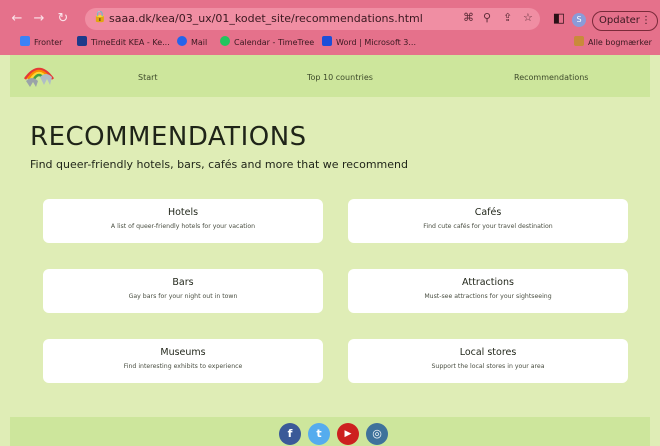  What do you see at coordinates (182, 41) in the screenshot?
I see `mail-icon` at bounding box center [182, 41].